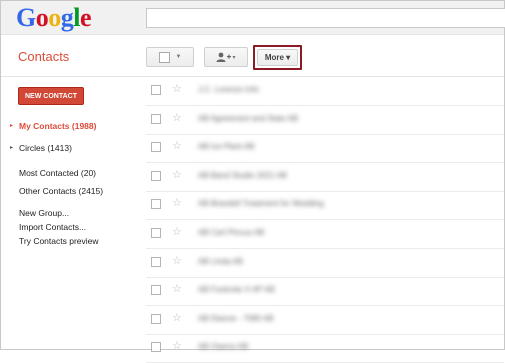  Describe the element at coordinates (325, 263) in the screenshot. I see `contact-row: ☆ AB Linda AB` at that location.